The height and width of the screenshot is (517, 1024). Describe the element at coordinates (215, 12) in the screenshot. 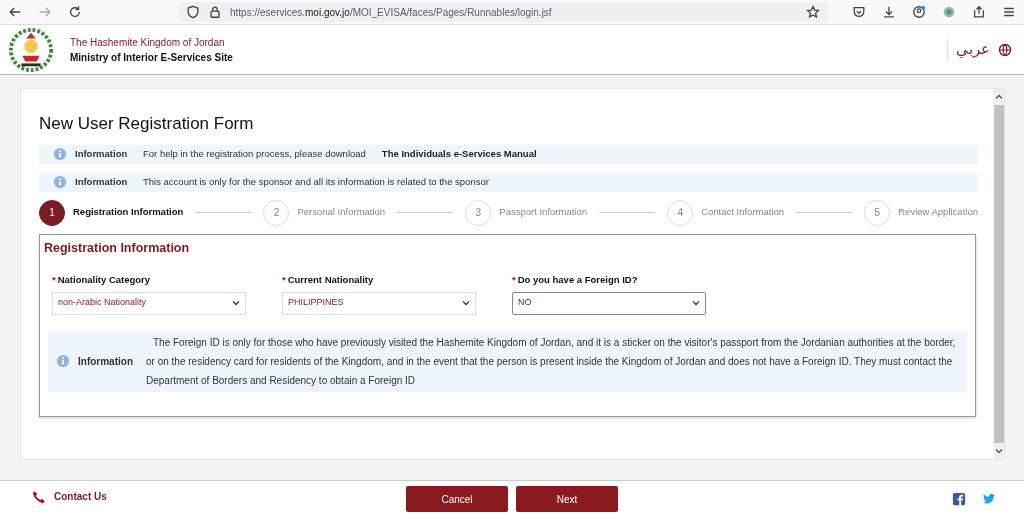

I see `lock-icon` at that location.